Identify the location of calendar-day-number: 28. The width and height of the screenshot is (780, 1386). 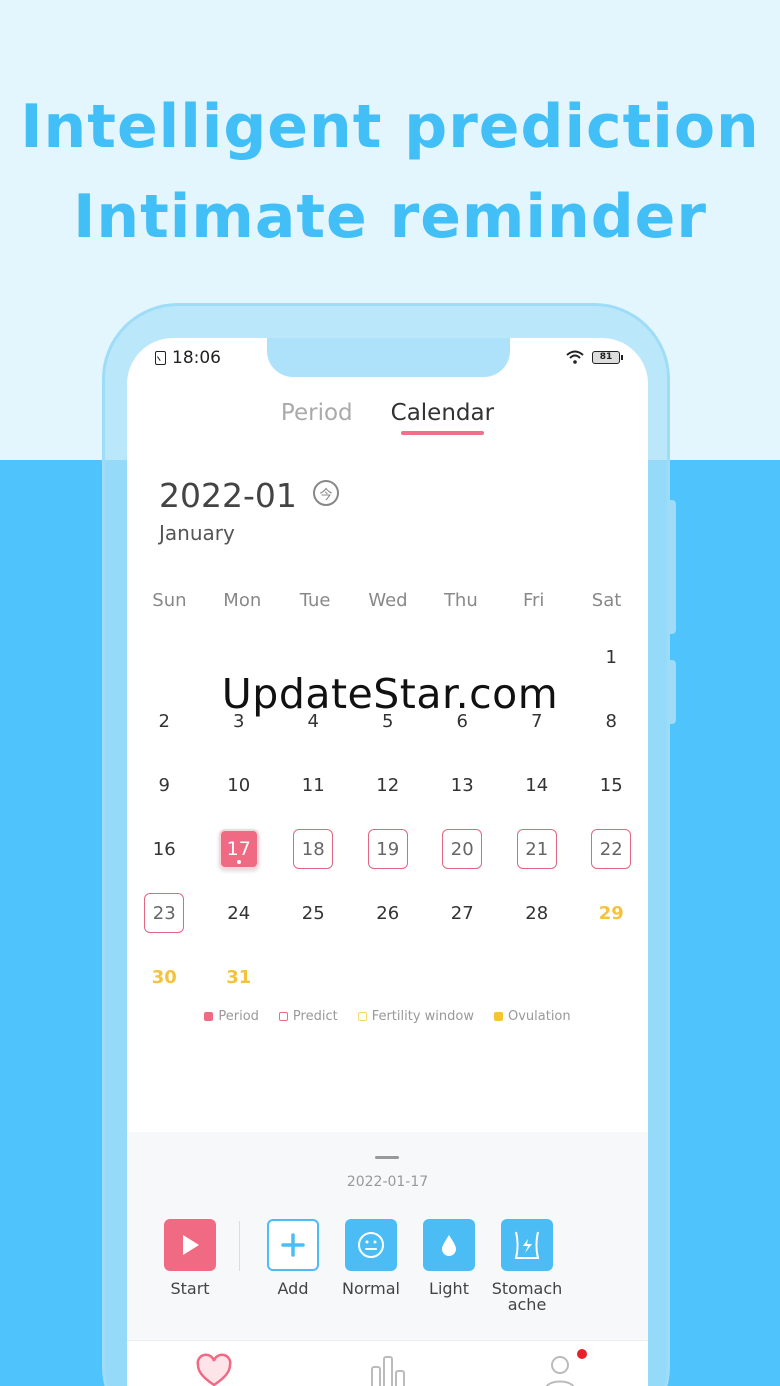
(537, 913).